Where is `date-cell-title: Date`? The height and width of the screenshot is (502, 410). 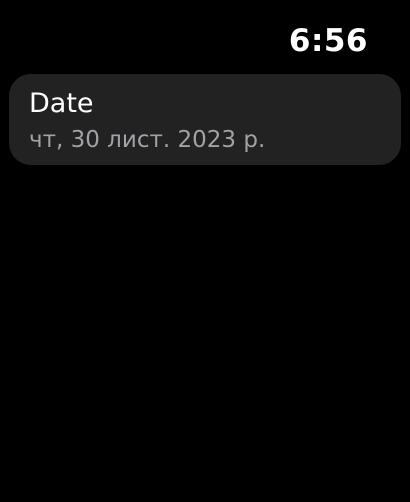 date-cell-title: Date is located at coordinates (61, 103).